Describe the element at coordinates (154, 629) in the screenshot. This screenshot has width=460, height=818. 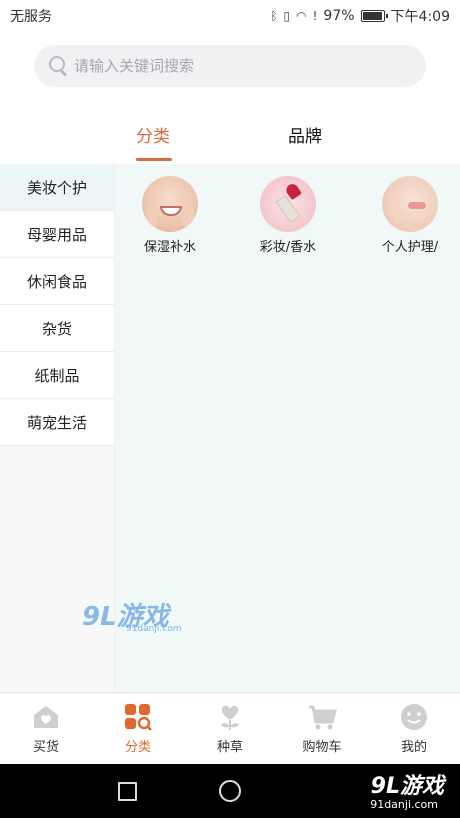
I see `watermark-url: 91danji.com` at that location.